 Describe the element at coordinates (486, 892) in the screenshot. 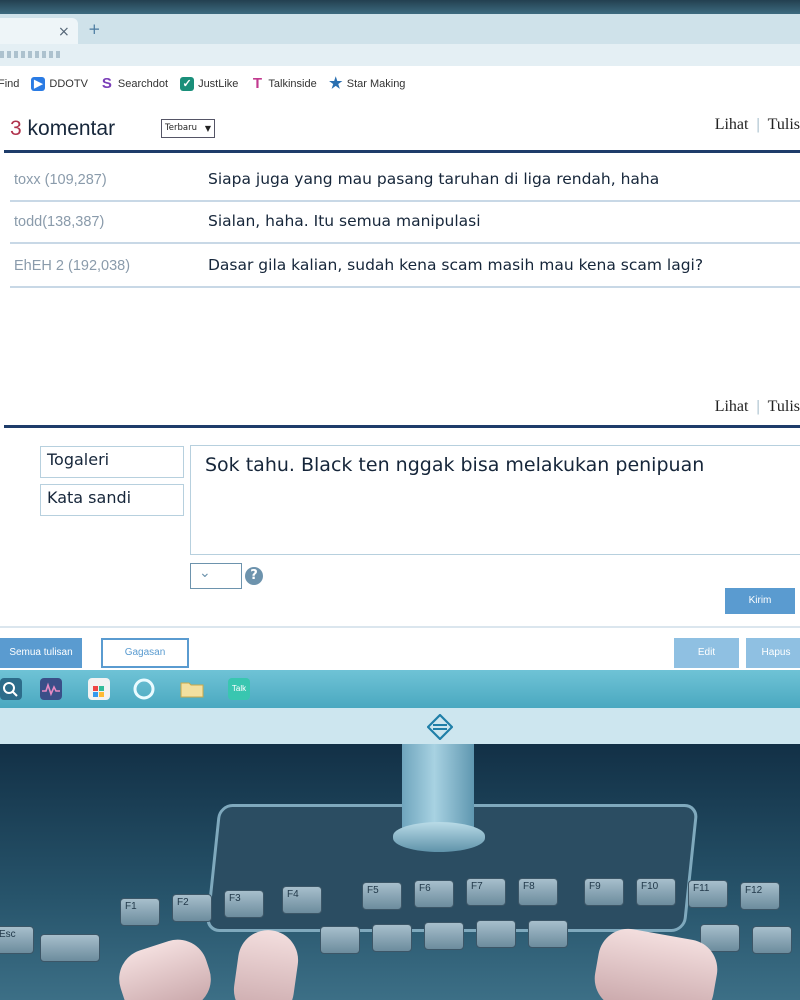

I see `keyboard-key: F7` at that location.